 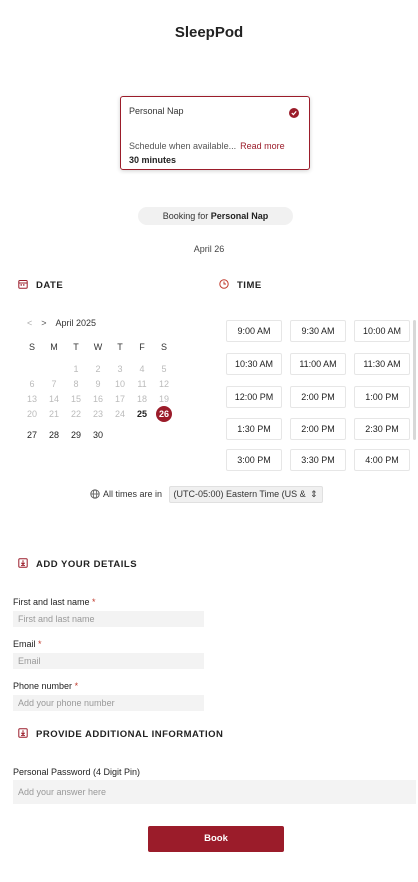 I want to click on time-slot: 1:00 PM, so click(x=382, y=397).